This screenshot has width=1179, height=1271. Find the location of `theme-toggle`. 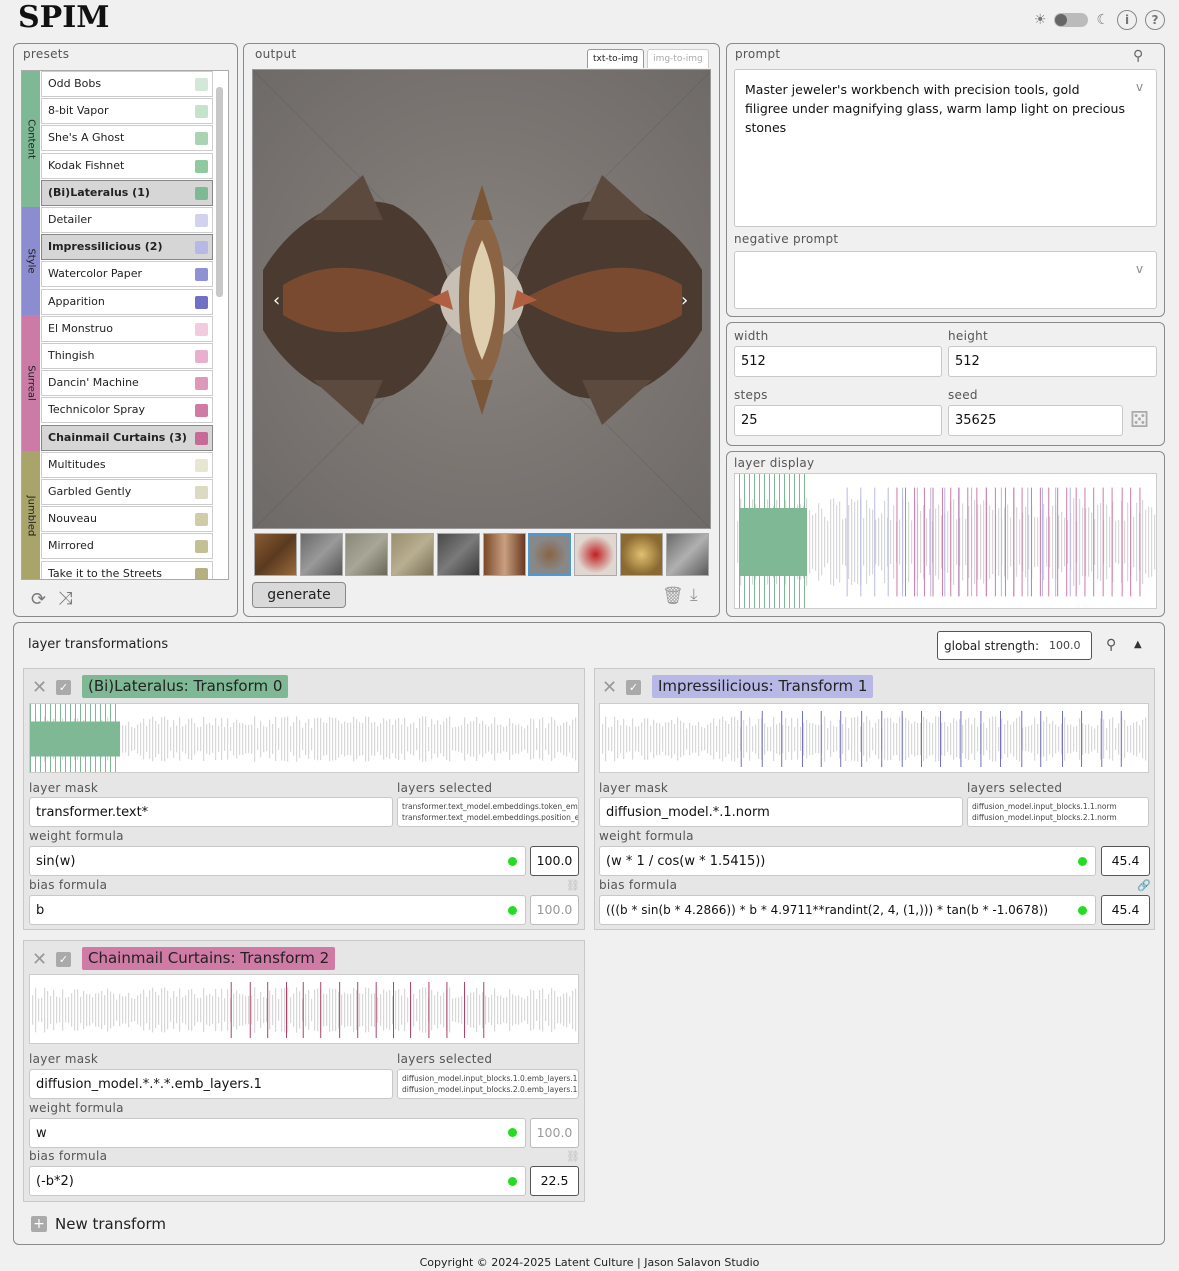

theme-toggle is located at coordinates (1071, 20).